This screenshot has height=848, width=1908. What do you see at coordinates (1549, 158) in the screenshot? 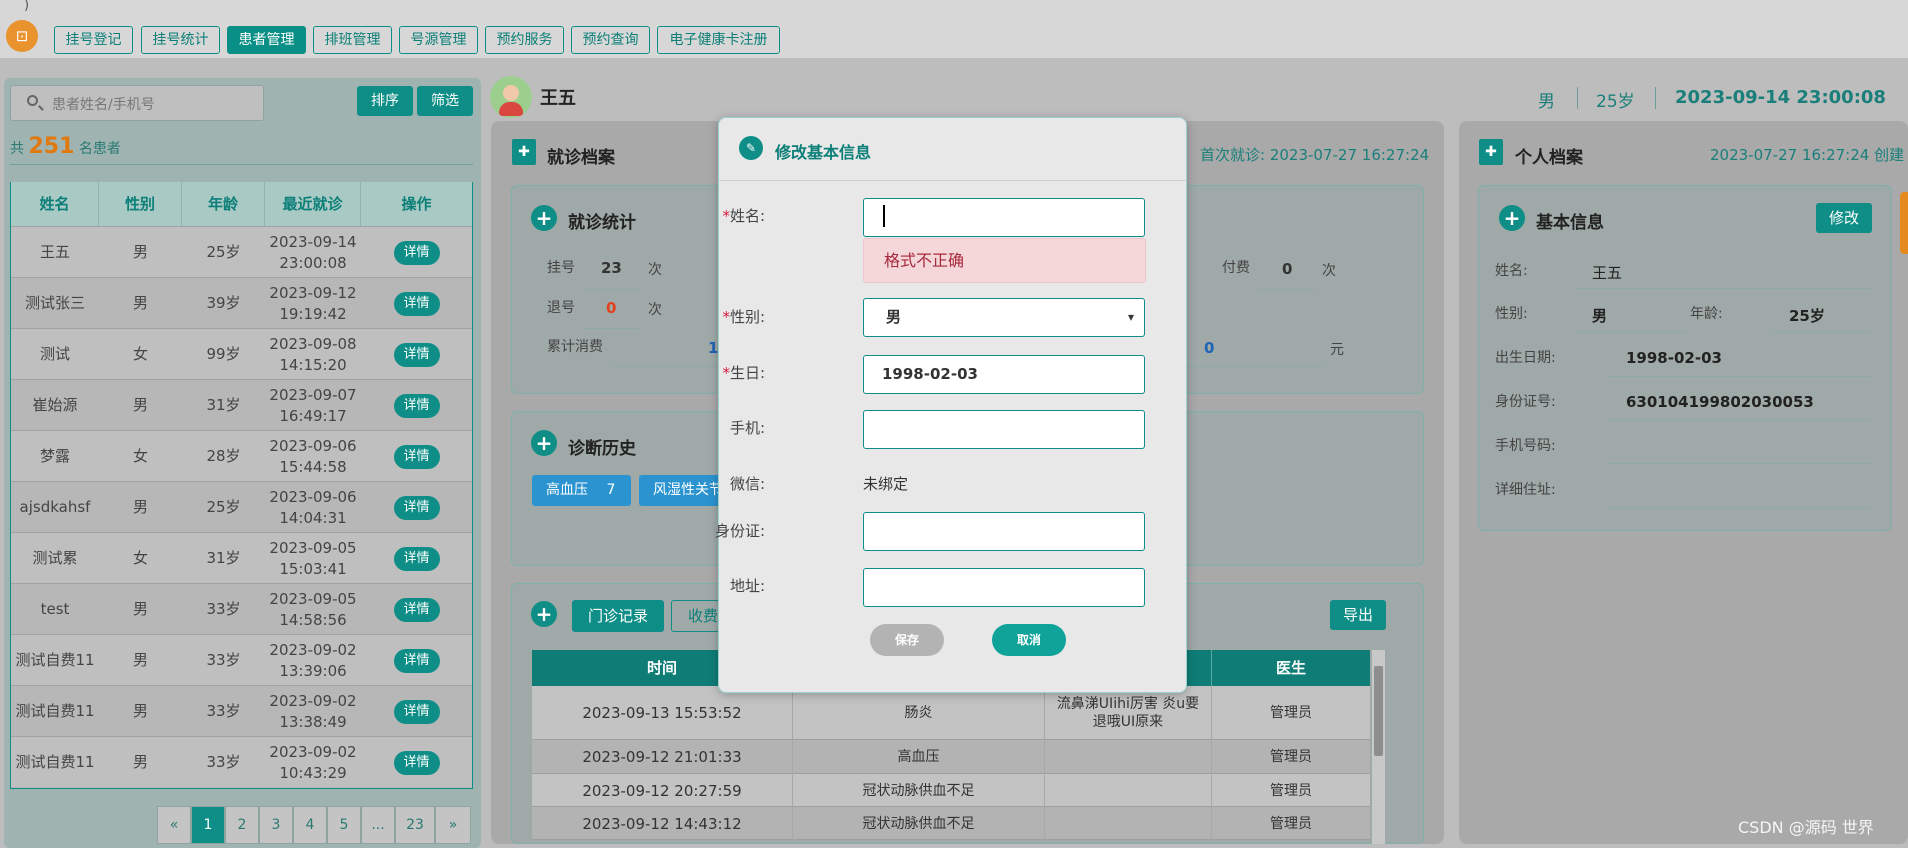
I see `personal-record-title: 个人档案` at bounding box center [1549, 158].